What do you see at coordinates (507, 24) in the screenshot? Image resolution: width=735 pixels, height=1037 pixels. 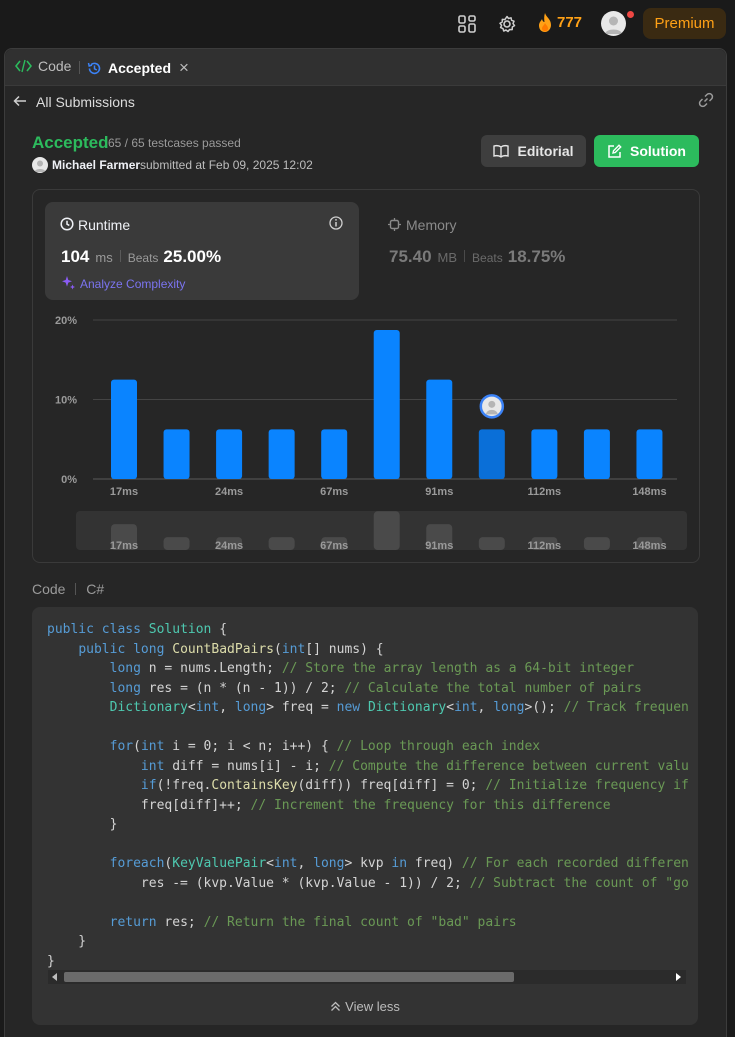 I see `gear-icon` at bounding box center [507, 24].